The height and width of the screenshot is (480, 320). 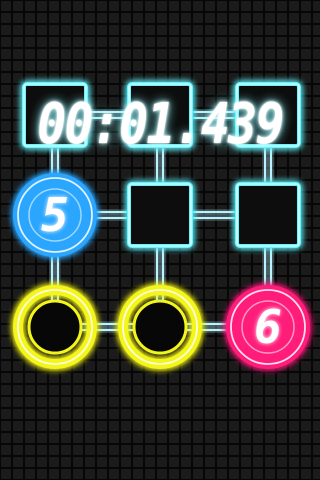 I want to click on square-tile-r1-c1, so click(x=55, y=115).